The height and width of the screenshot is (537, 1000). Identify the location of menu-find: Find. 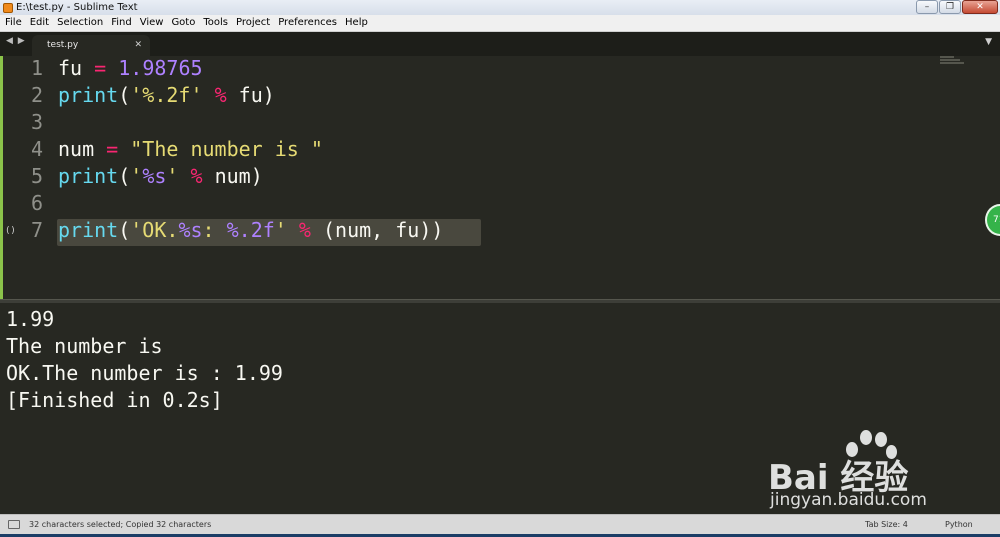
(121, 23).